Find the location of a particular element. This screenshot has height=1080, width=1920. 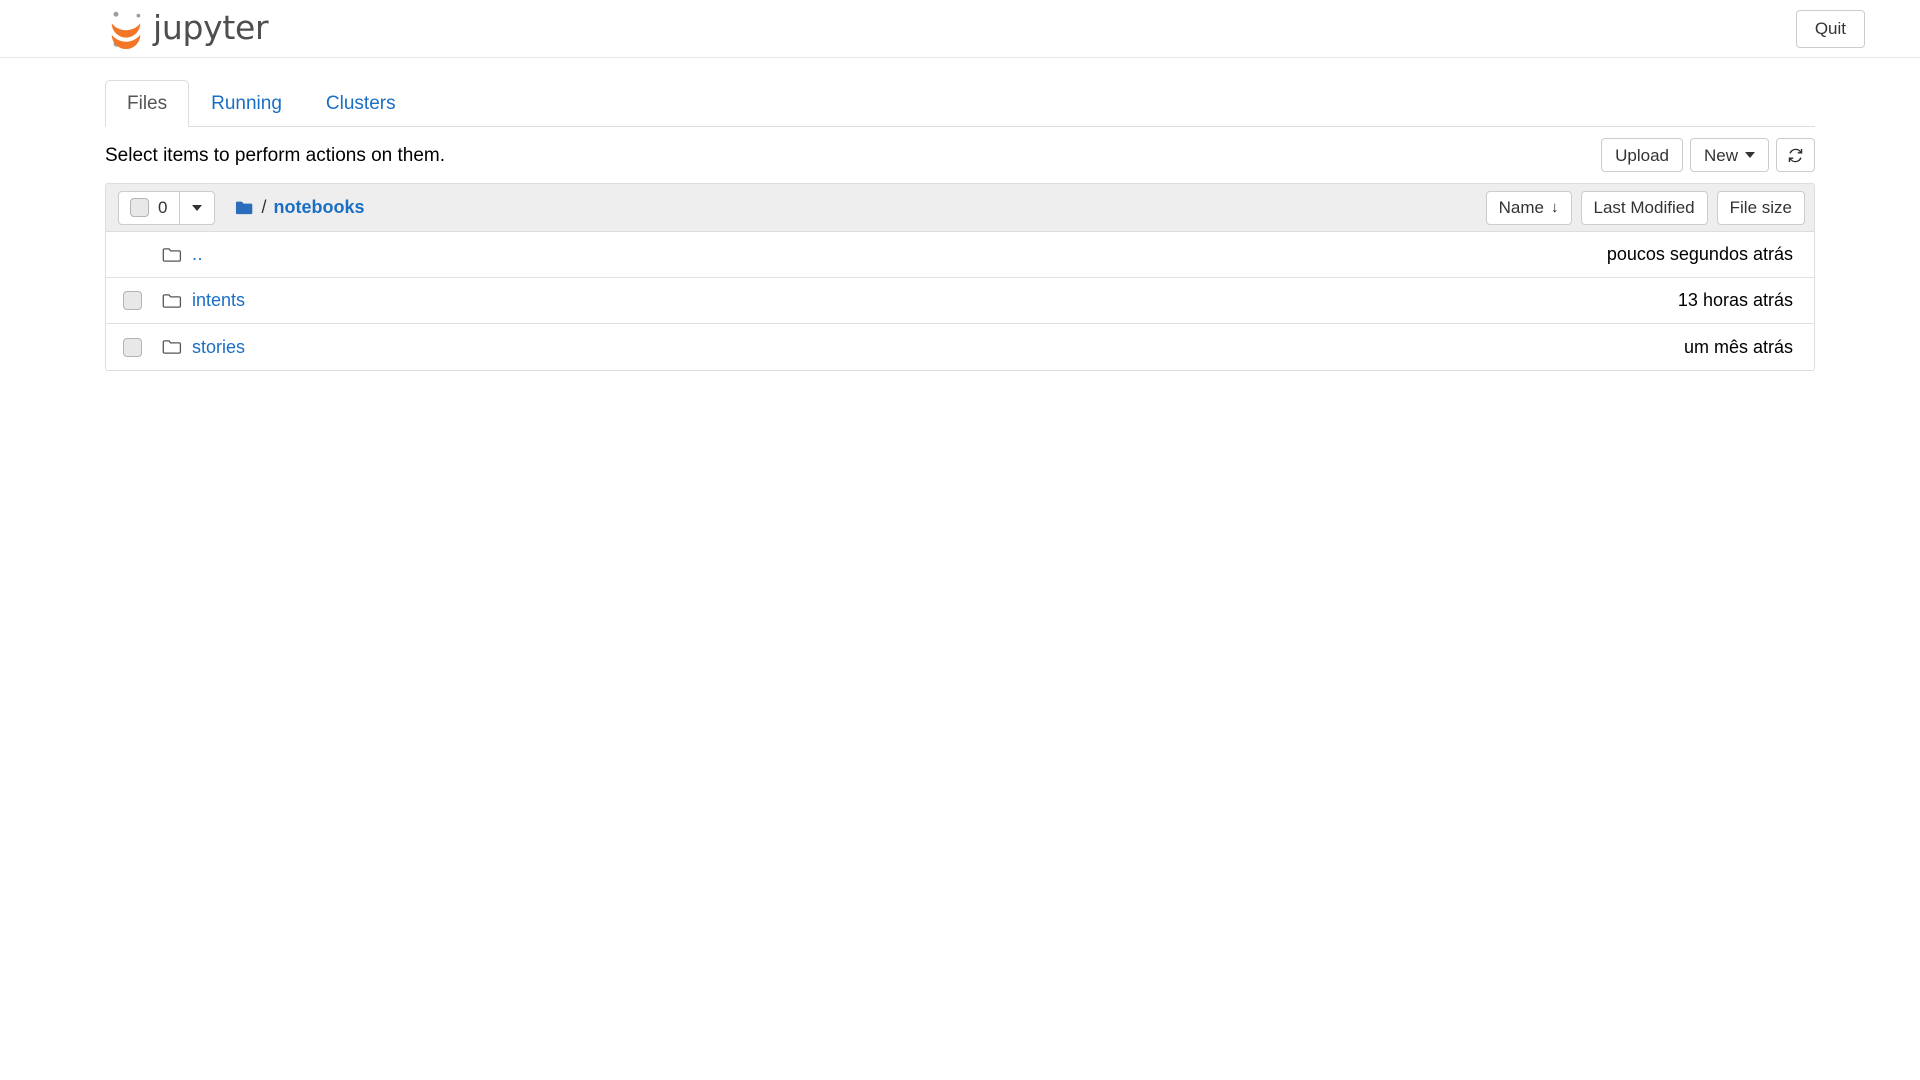

table-row: stories um mês atrás is located at coordinates (960, 347).